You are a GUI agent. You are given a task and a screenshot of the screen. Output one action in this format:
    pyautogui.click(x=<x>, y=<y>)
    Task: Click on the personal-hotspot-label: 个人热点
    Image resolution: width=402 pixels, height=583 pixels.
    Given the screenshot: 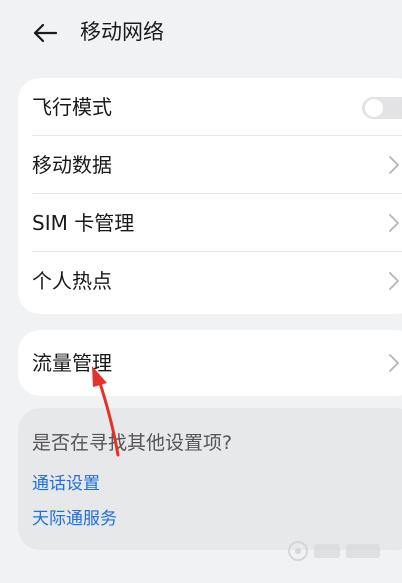 What is the action you would take?
    pyautogui.click(x=72, y=281)
    